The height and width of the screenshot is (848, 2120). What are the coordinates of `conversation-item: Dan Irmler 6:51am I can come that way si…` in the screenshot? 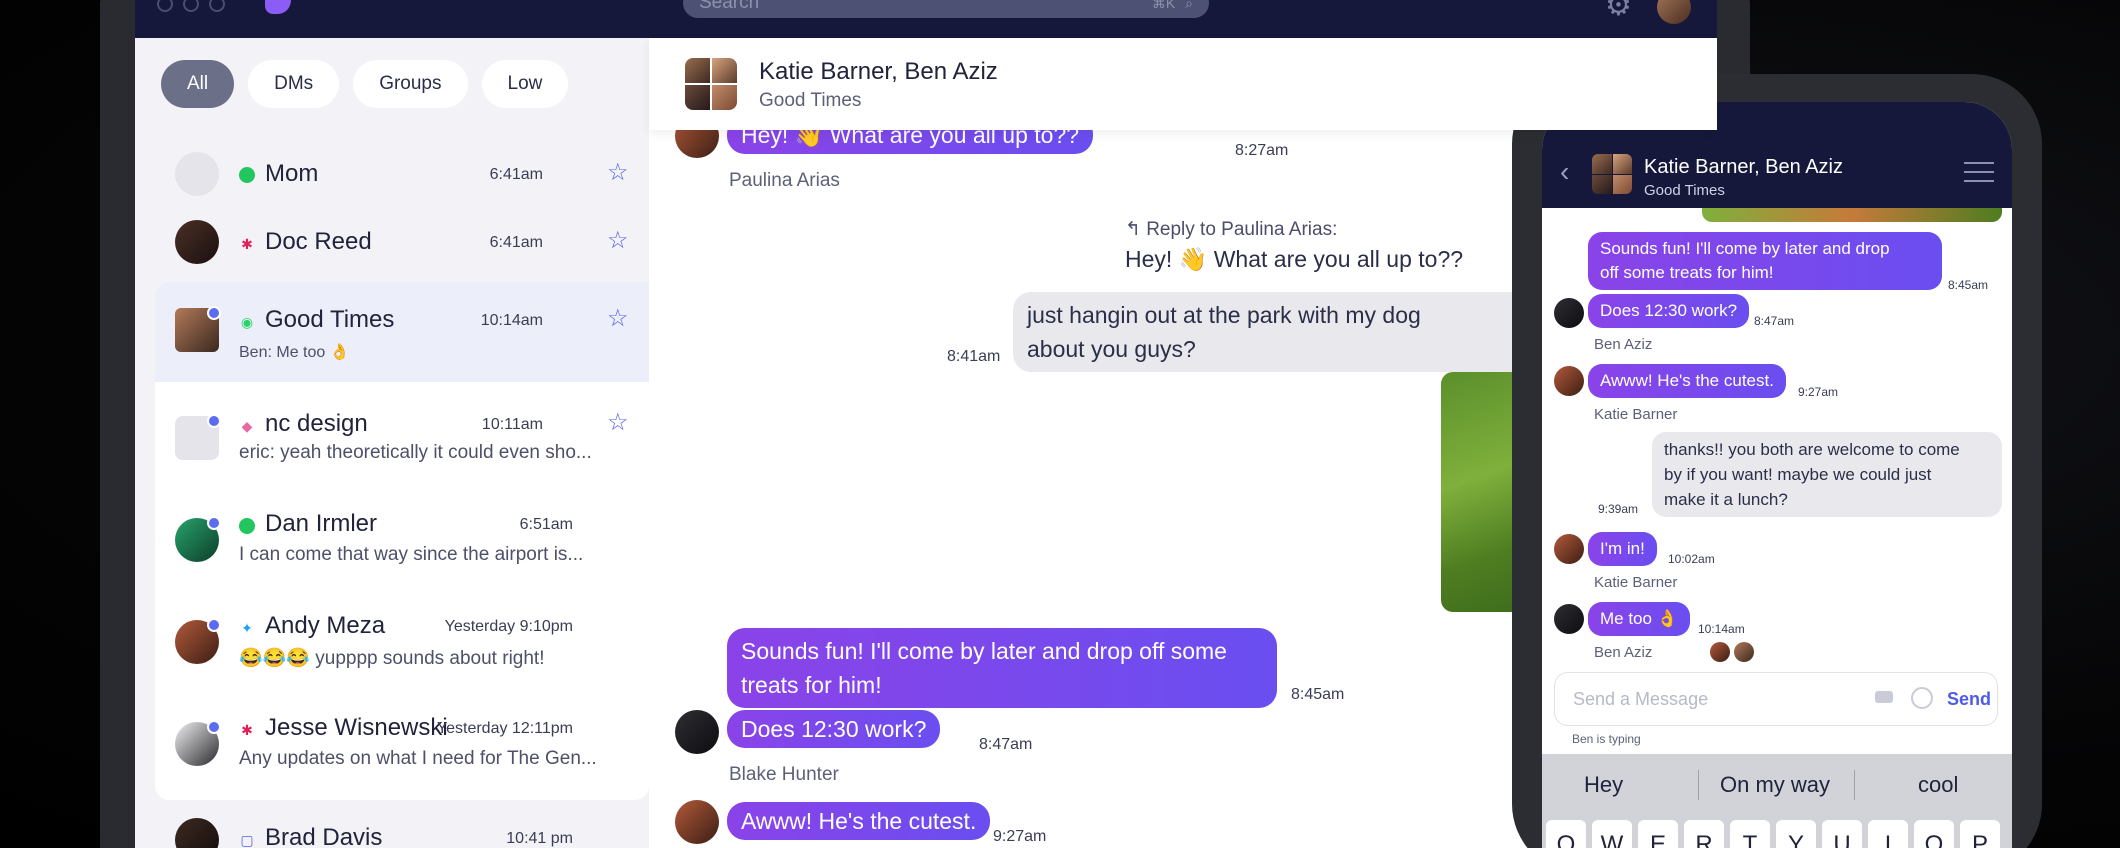 It's located at (402, 540).